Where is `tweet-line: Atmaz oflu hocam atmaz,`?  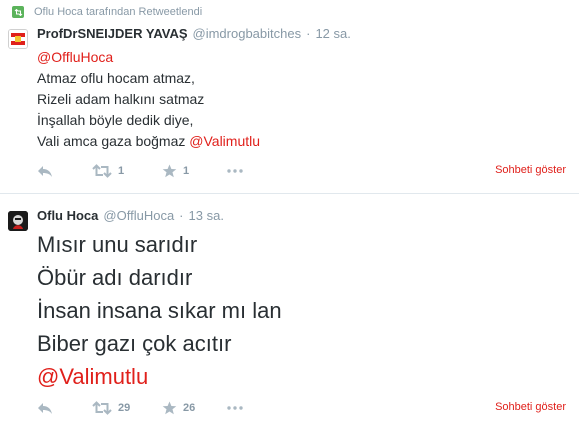
tweet-line: Atmaz oflu hocam atmaz, is located at coordinates (116, 78).